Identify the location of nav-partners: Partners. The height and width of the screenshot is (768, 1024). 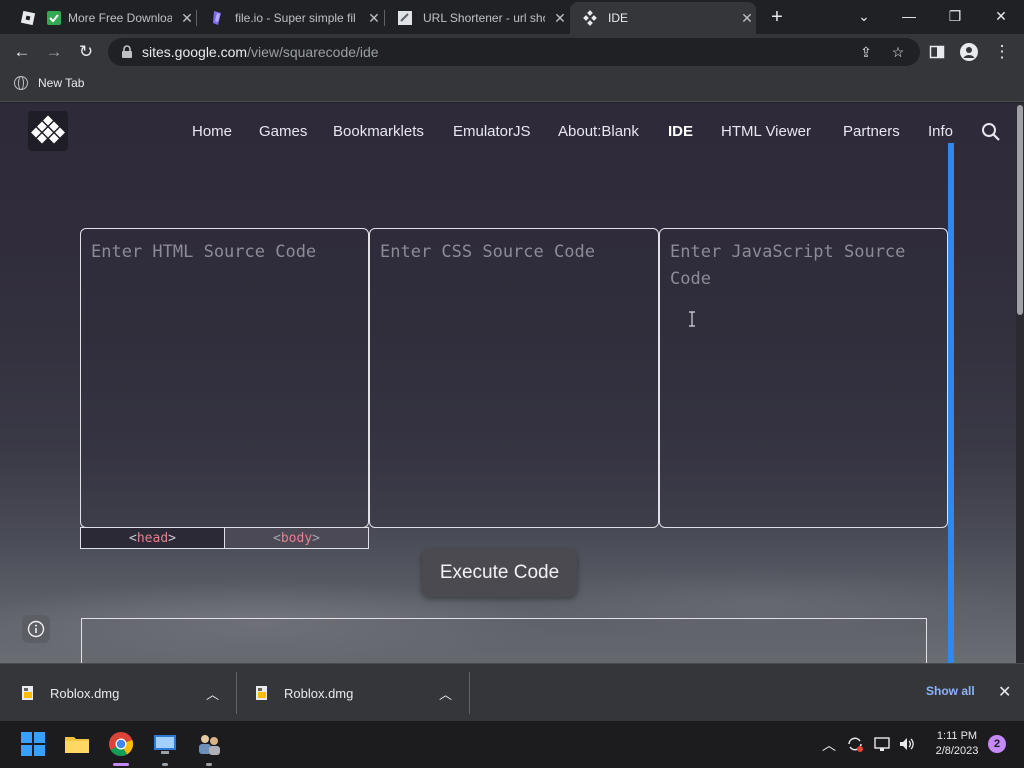
(871, 131).